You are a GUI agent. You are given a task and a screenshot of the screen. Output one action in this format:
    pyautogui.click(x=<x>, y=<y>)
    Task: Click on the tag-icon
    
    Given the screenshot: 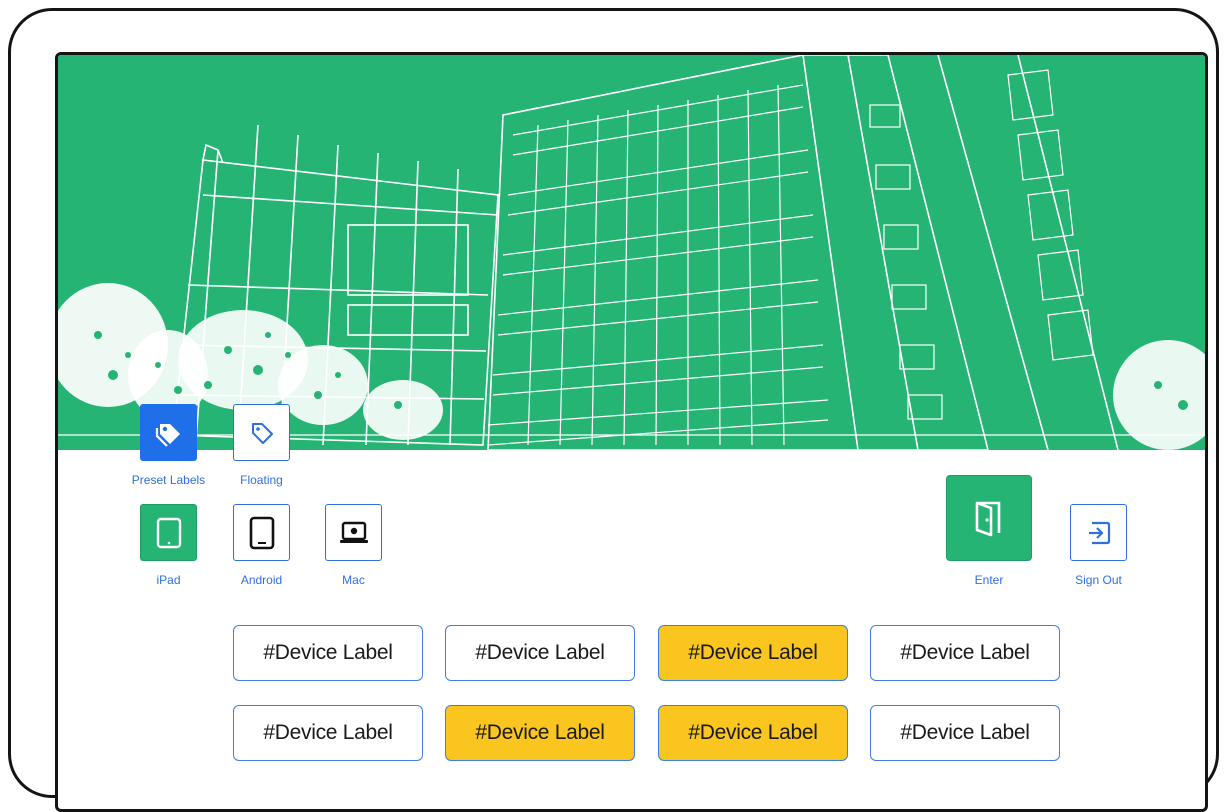 What is the action you would take?
    pyautogui.click(x=262, y=433)
    